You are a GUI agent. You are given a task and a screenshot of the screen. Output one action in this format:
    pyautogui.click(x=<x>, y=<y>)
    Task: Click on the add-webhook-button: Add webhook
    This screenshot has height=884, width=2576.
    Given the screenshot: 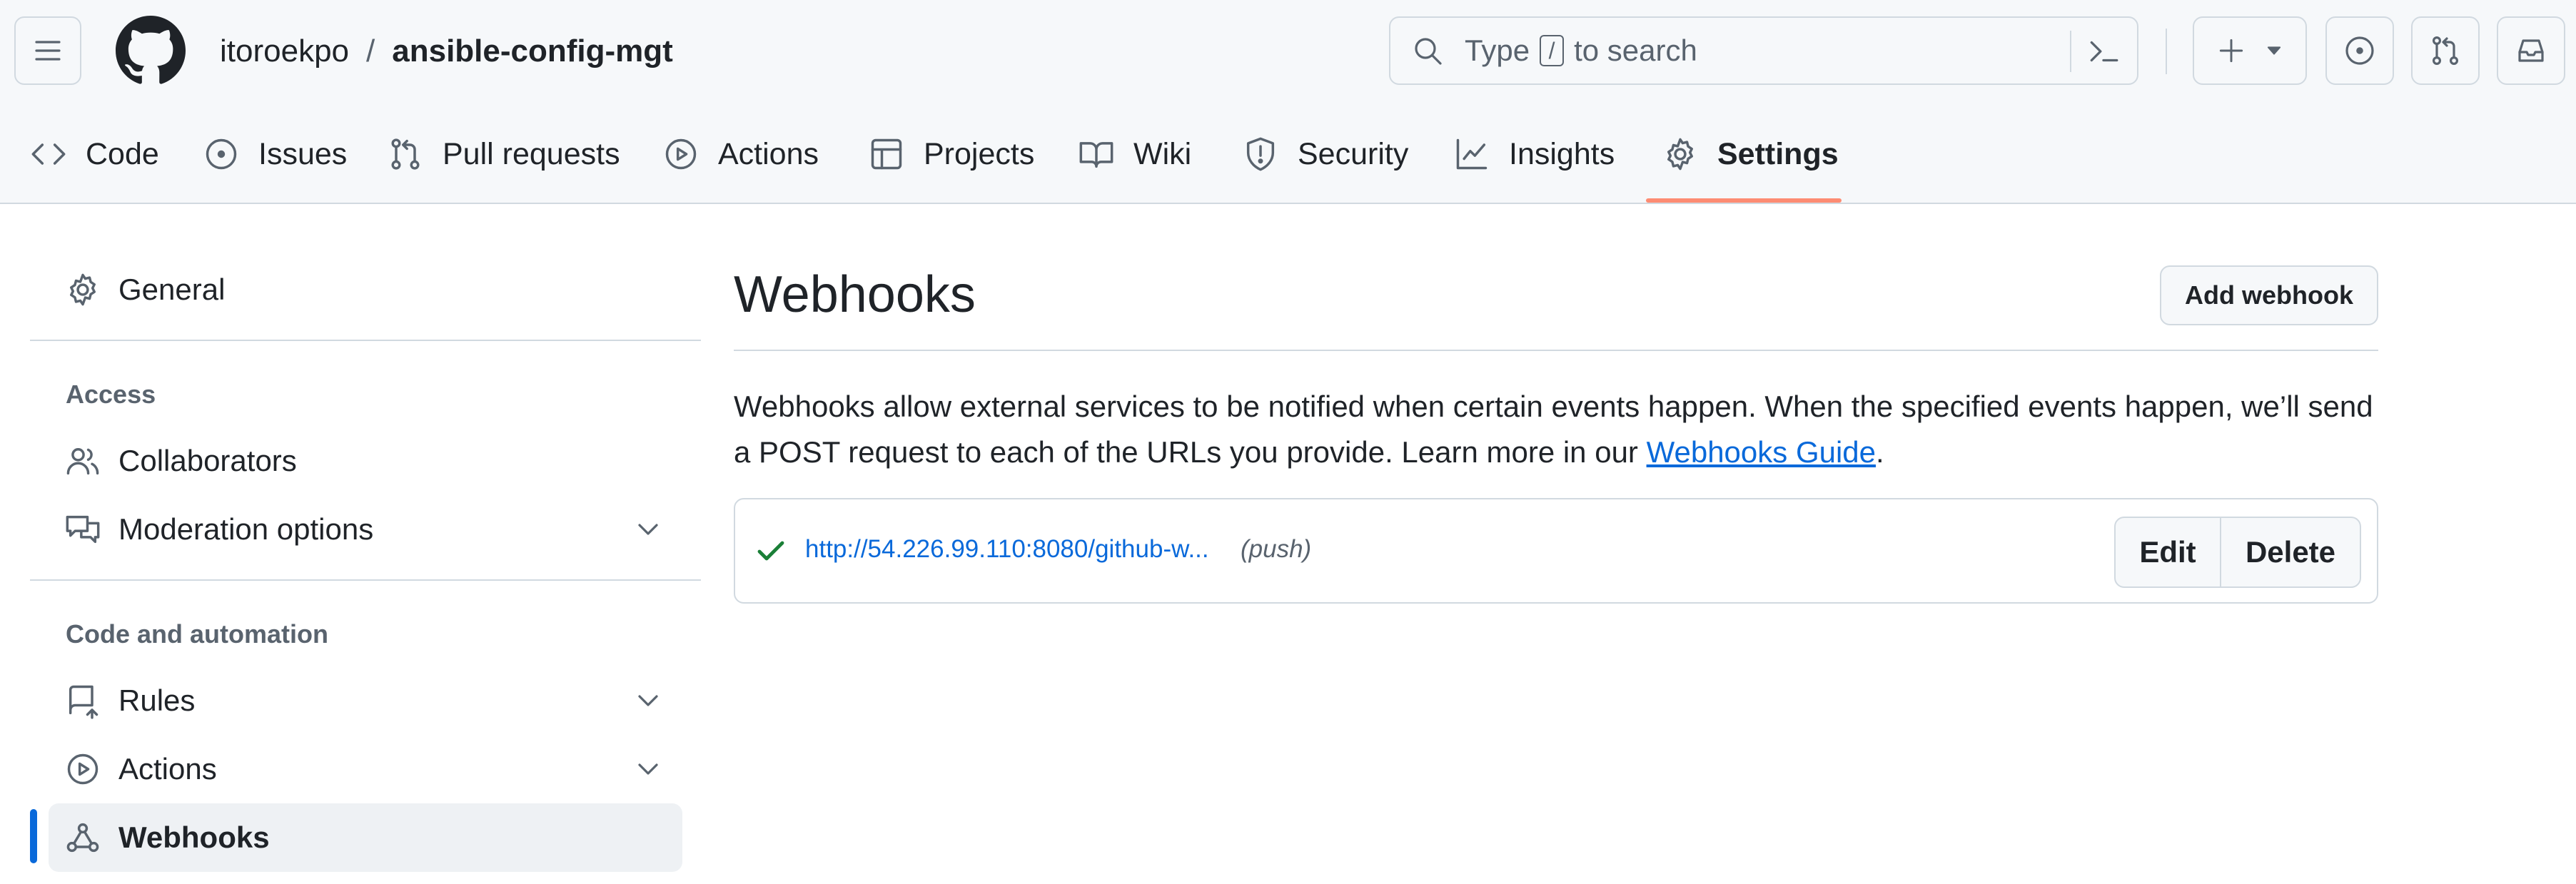 What is the action you would take?
    pyautogui.click(x=2269, y=295)
    